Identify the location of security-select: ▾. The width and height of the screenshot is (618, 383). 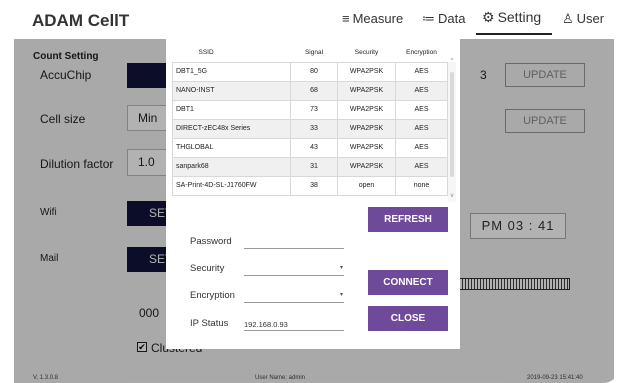
(294, 269).